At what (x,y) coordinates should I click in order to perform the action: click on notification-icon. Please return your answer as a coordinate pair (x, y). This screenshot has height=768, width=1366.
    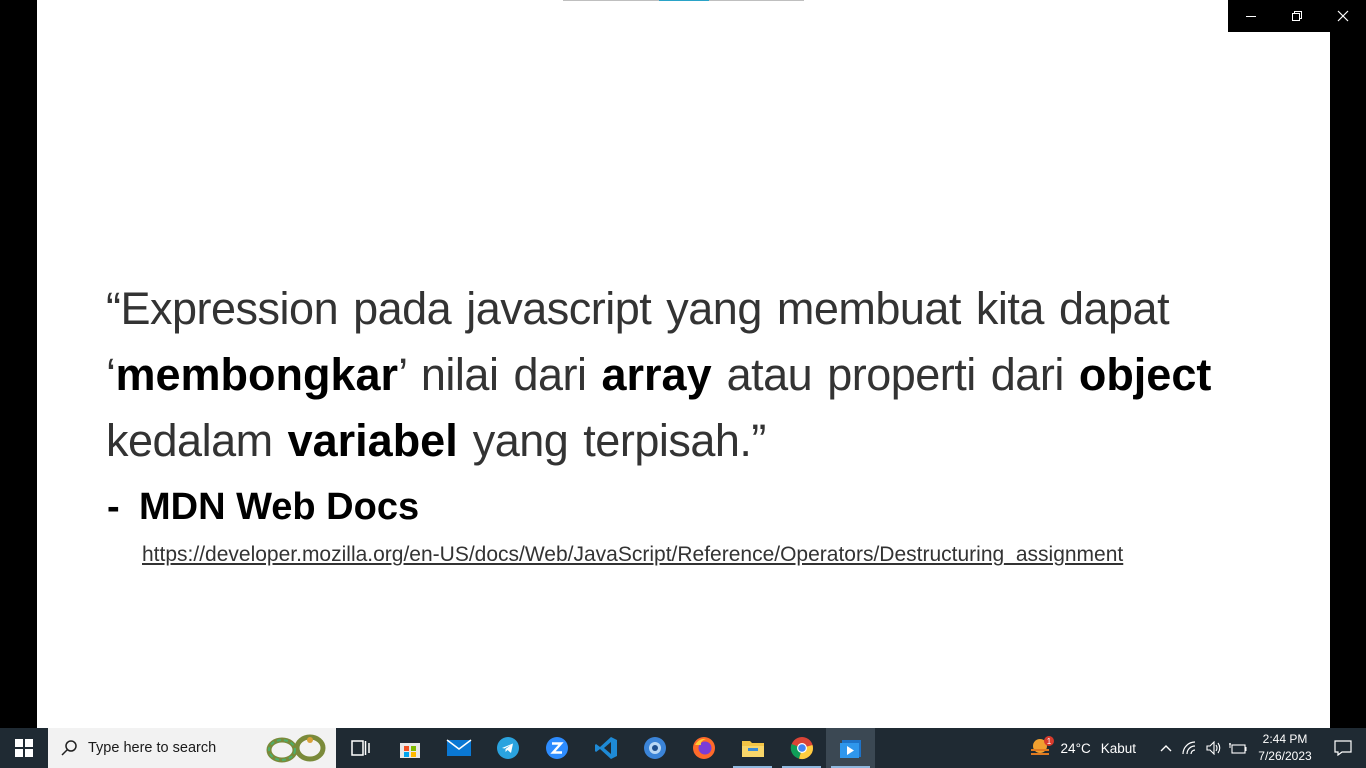
    Looking at the image, I should click on (1343, 748).